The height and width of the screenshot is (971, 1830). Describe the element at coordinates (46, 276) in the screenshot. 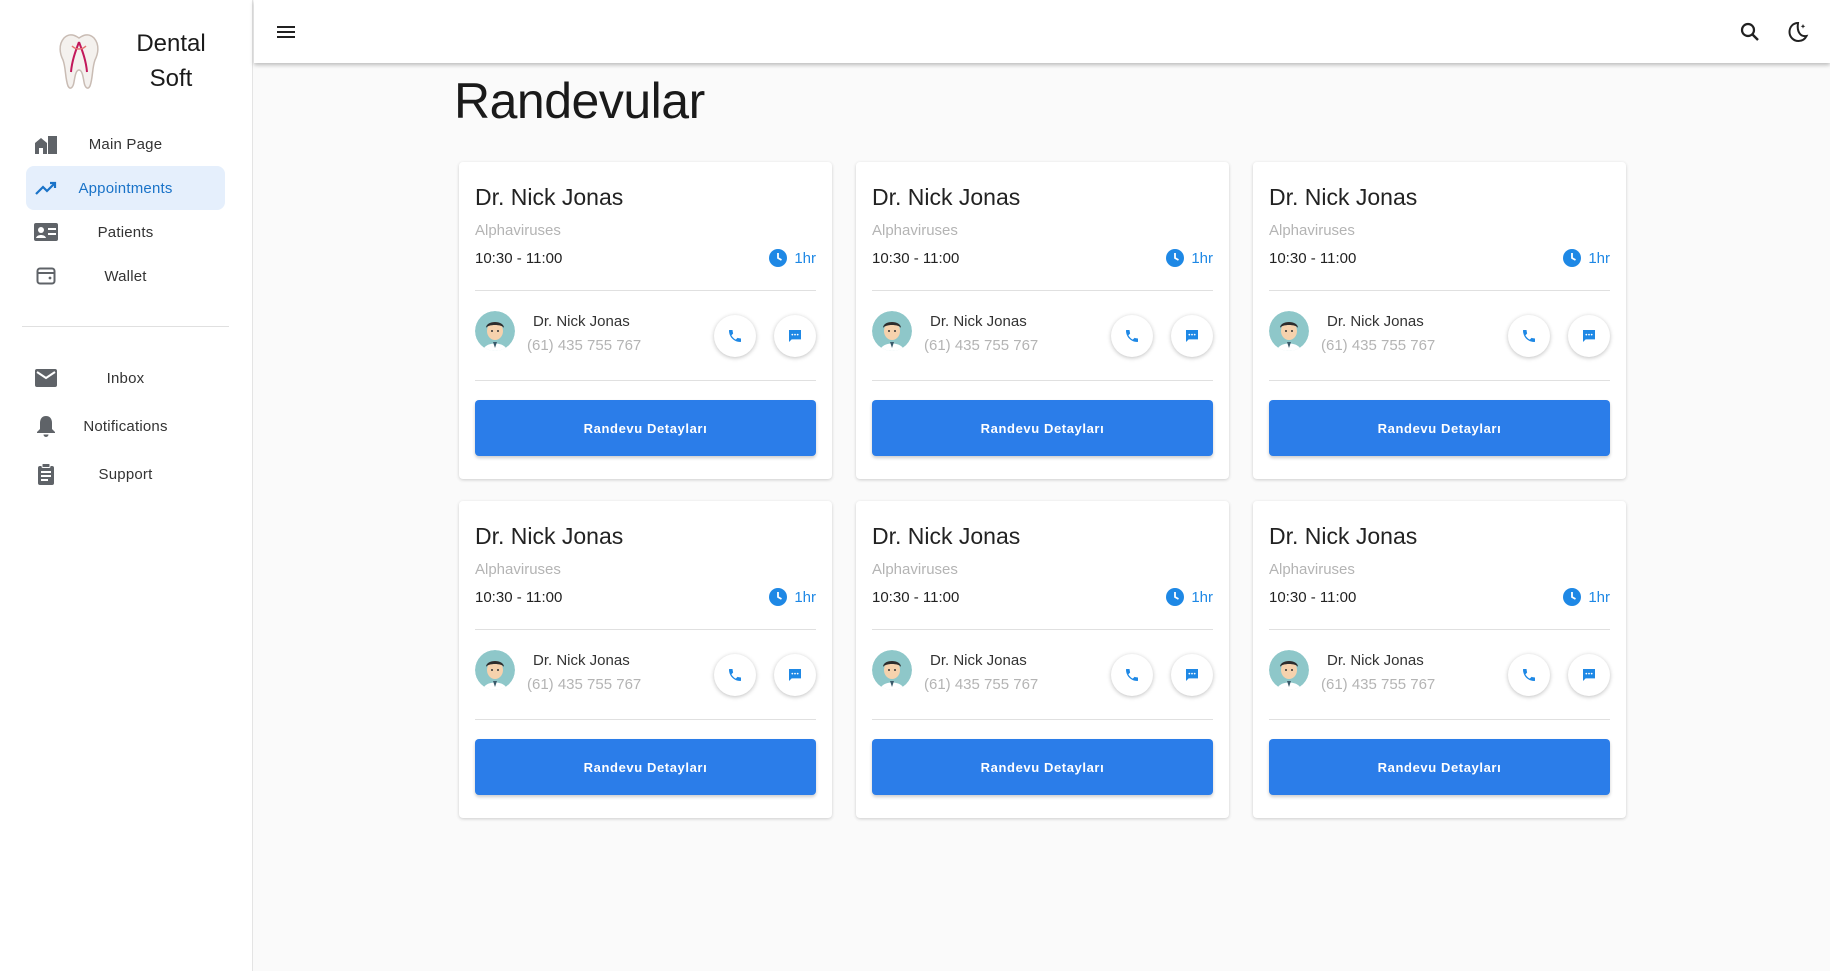

I see `wallet-icon` at that location.